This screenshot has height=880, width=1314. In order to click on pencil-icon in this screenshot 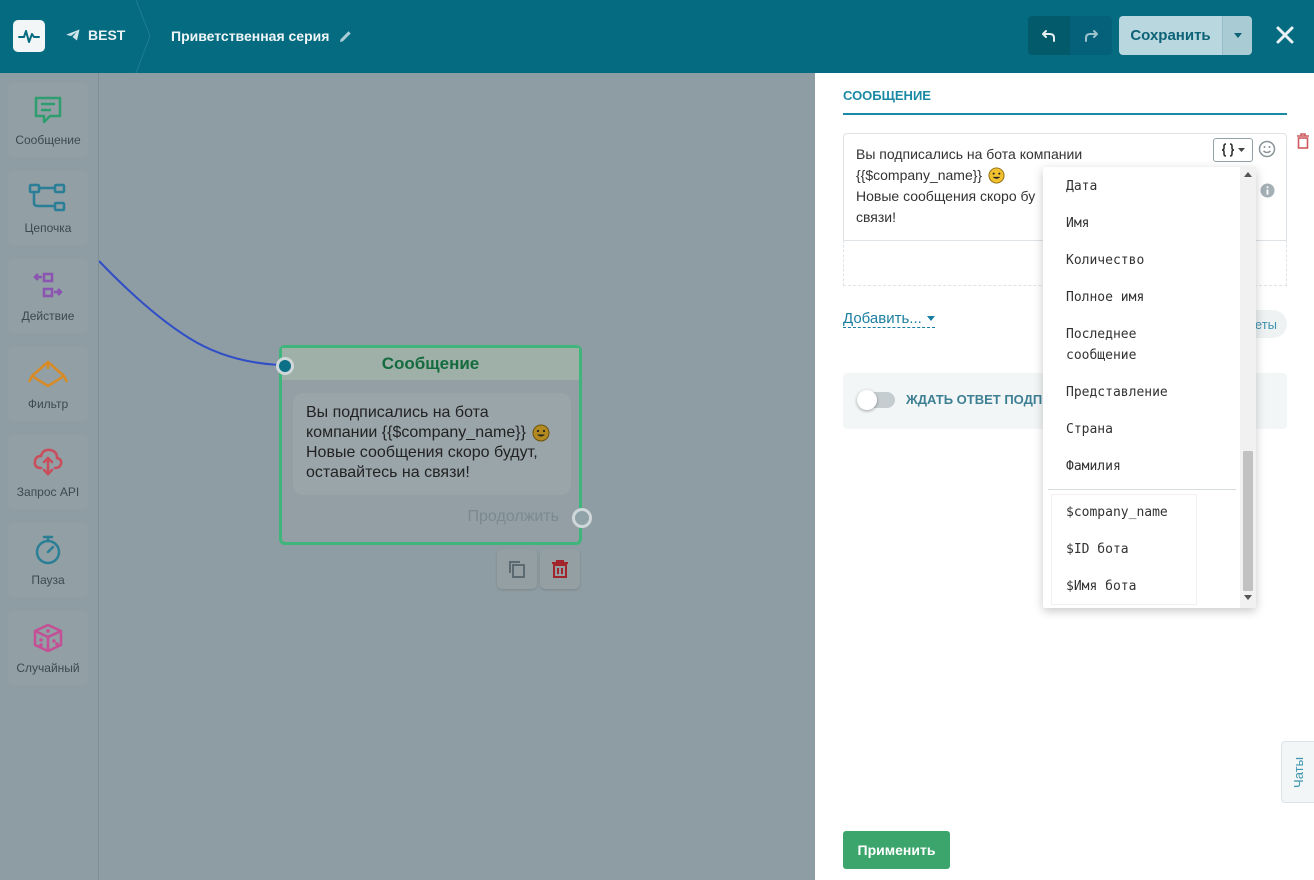, I will do `click(345, 36)`.